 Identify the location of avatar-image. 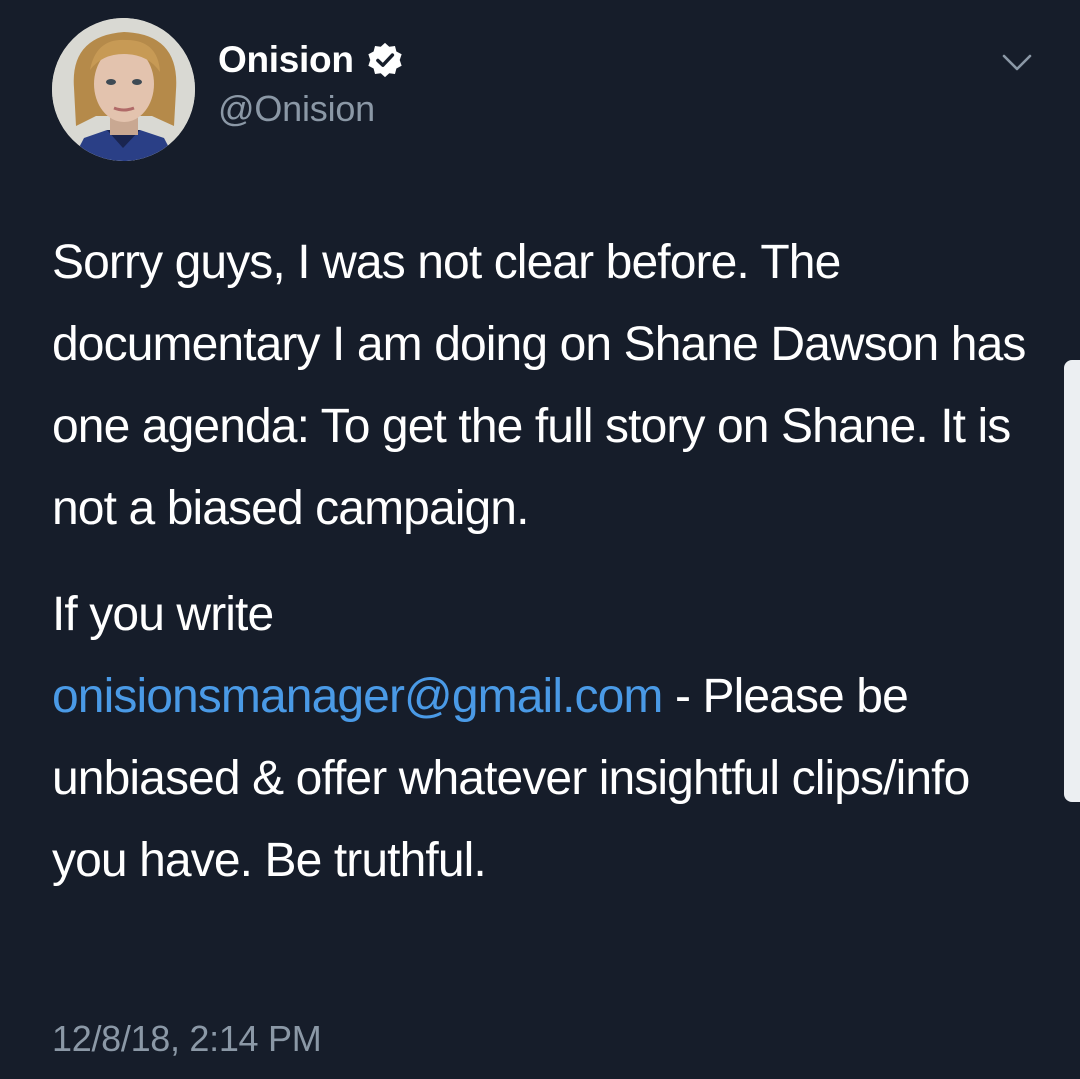
(123, 89).